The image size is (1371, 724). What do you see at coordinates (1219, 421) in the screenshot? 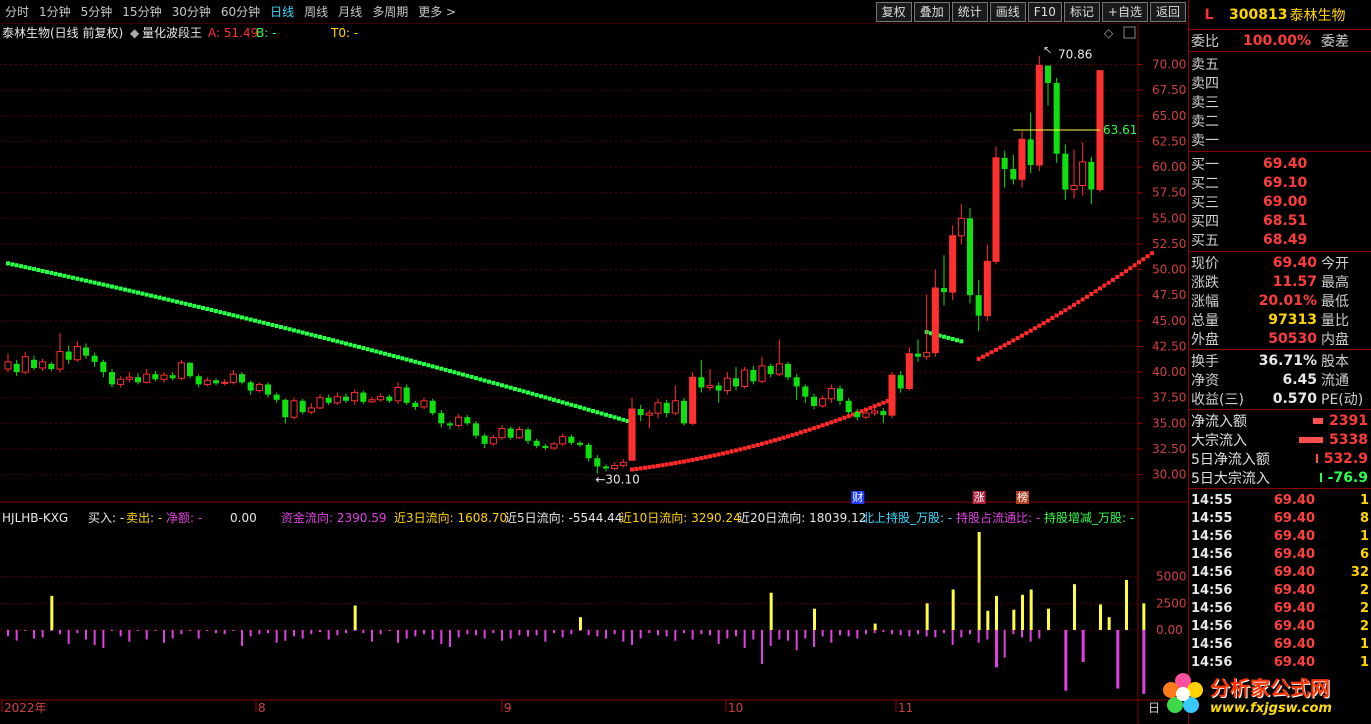
I see `flow-label: 净流入额` at bounding box center [1219, 421].